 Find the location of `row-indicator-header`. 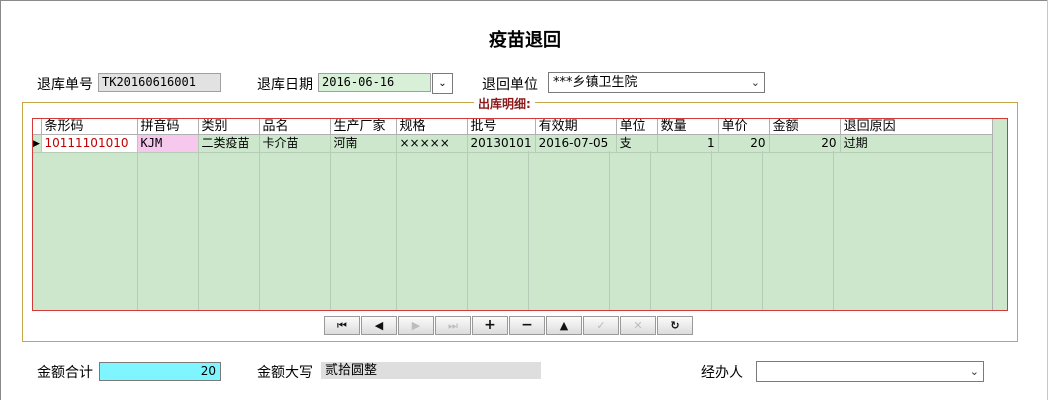

row-indicator-header is located at coordinates (37, 127).